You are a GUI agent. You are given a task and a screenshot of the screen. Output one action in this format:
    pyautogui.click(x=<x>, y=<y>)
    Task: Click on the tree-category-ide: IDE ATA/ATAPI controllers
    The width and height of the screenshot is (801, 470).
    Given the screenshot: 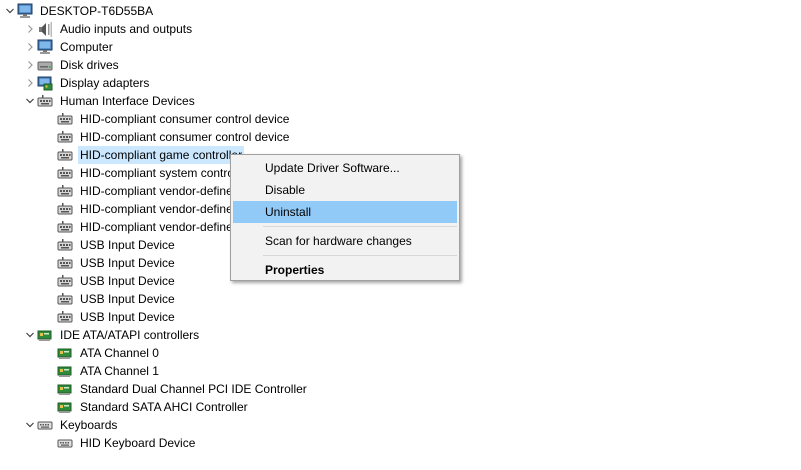 What is the action you would take?
    pyautogui.click(x=112, y=335)
    